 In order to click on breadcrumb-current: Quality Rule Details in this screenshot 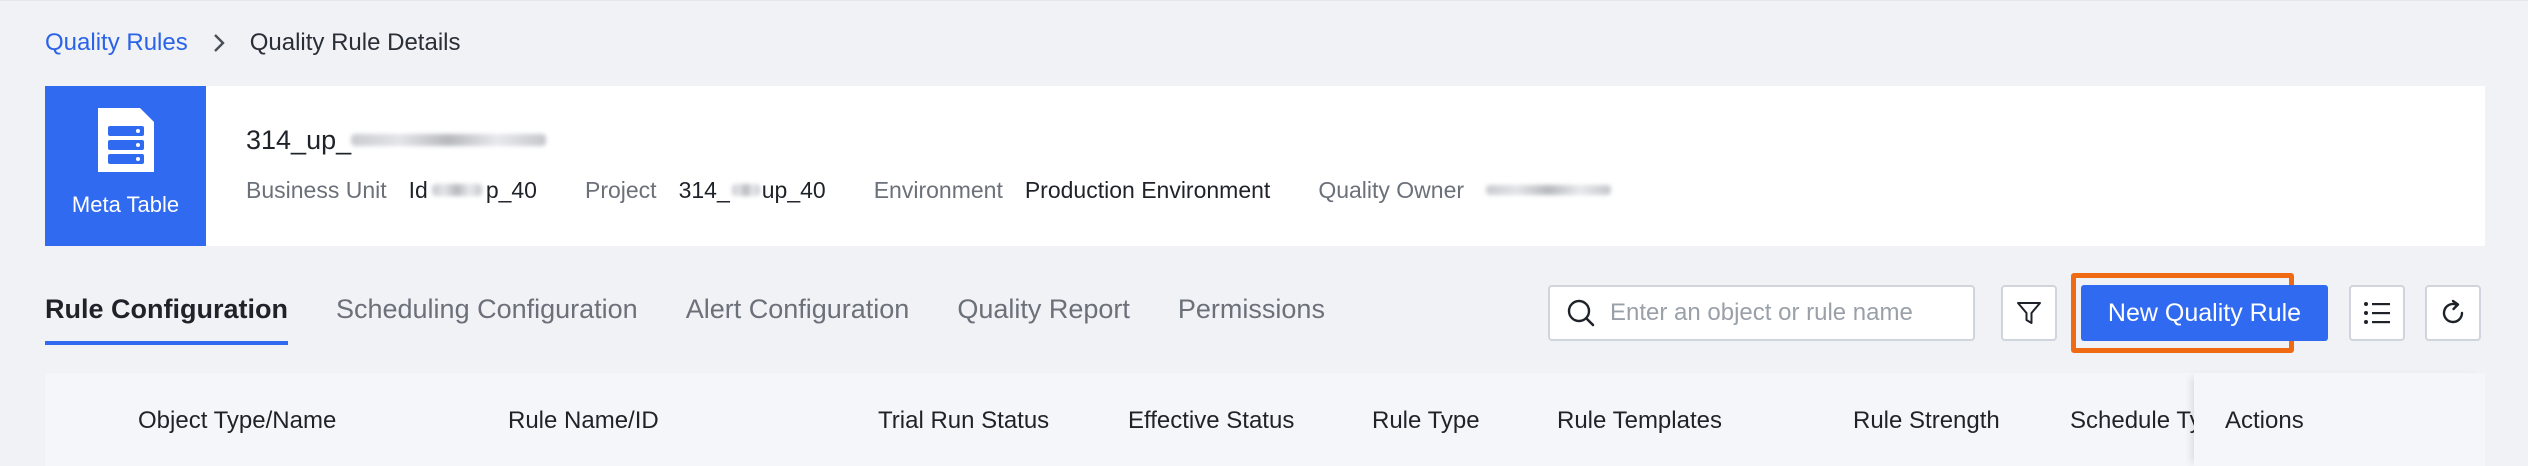, I will do `click(355, 42)`.